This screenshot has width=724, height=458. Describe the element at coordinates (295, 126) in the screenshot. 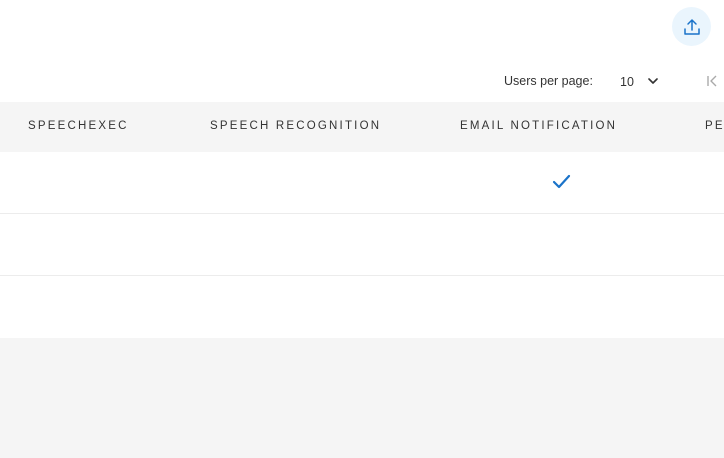

I see `column-header-speech-recognition: SPEECH RECOGNITION` at that location.